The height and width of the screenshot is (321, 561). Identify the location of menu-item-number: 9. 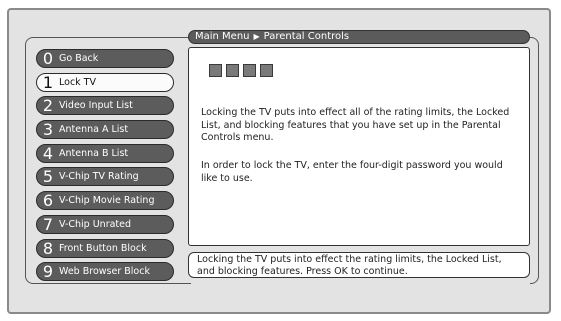
(48, 272).